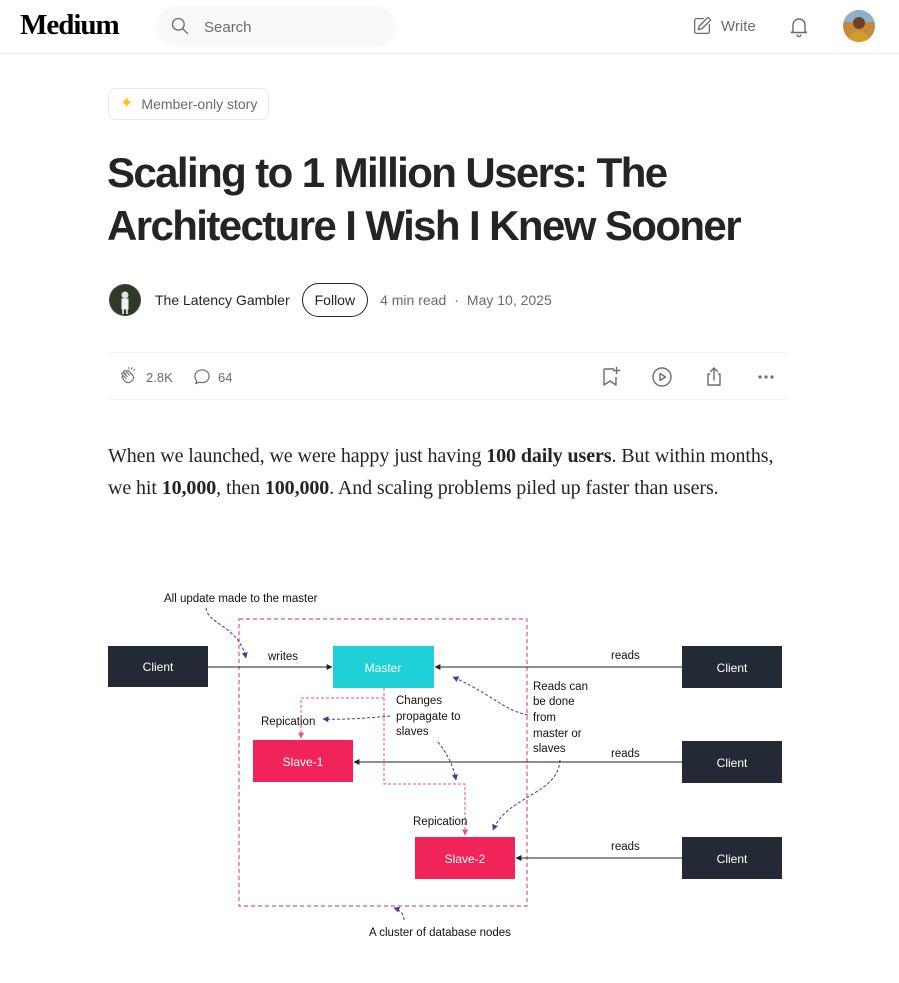 This screenshot has width=899, height=983. I want to click on master-label: Master, so click(383, 668).